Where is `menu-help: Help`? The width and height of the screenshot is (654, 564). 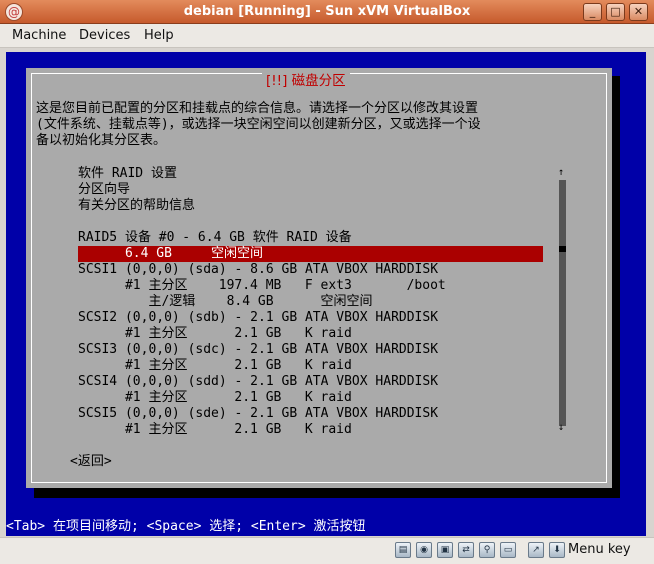 menu-help: Help is located at coordinates (159, 35).